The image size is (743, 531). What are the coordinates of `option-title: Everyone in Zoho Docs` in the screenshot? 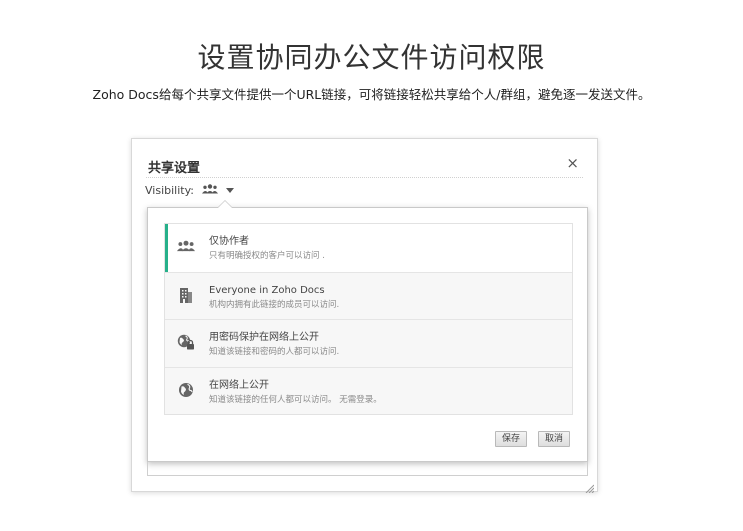 It's located at (267, 290).